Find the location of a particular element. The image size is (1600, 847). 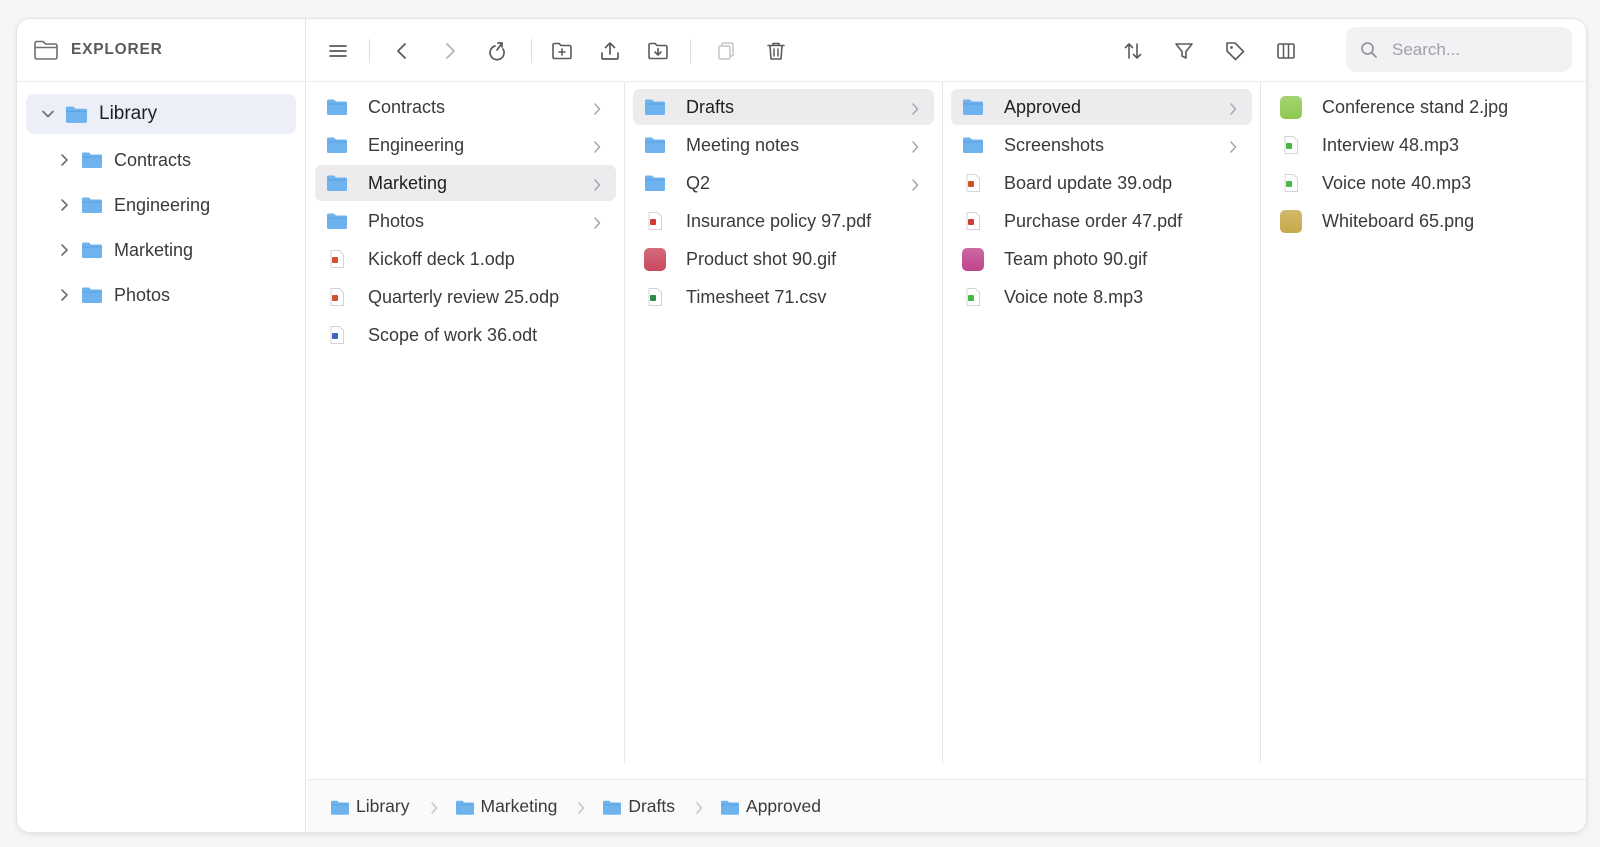

file-item: Conference stand 2.jpg is located at coordinates (1424, 107).